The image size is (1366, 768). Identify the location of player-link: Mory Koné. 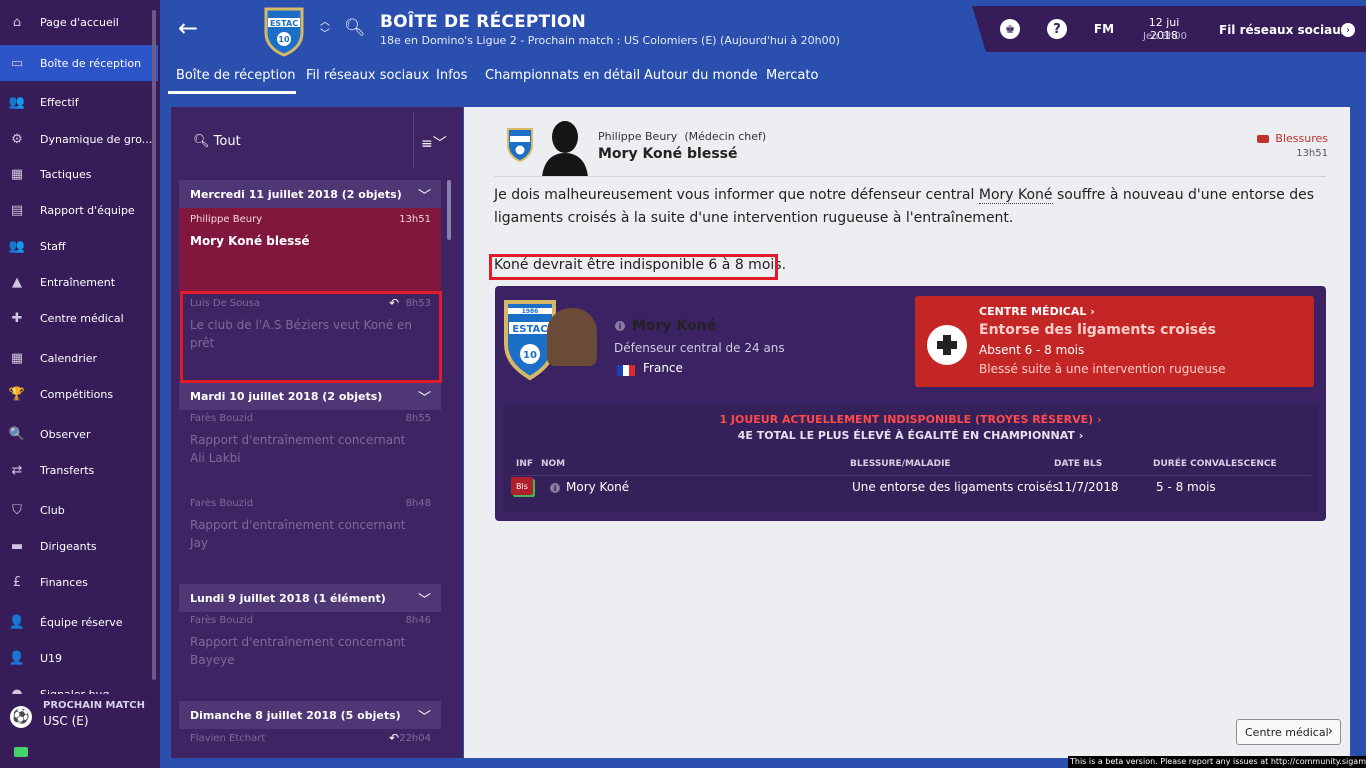
(1015, 195).